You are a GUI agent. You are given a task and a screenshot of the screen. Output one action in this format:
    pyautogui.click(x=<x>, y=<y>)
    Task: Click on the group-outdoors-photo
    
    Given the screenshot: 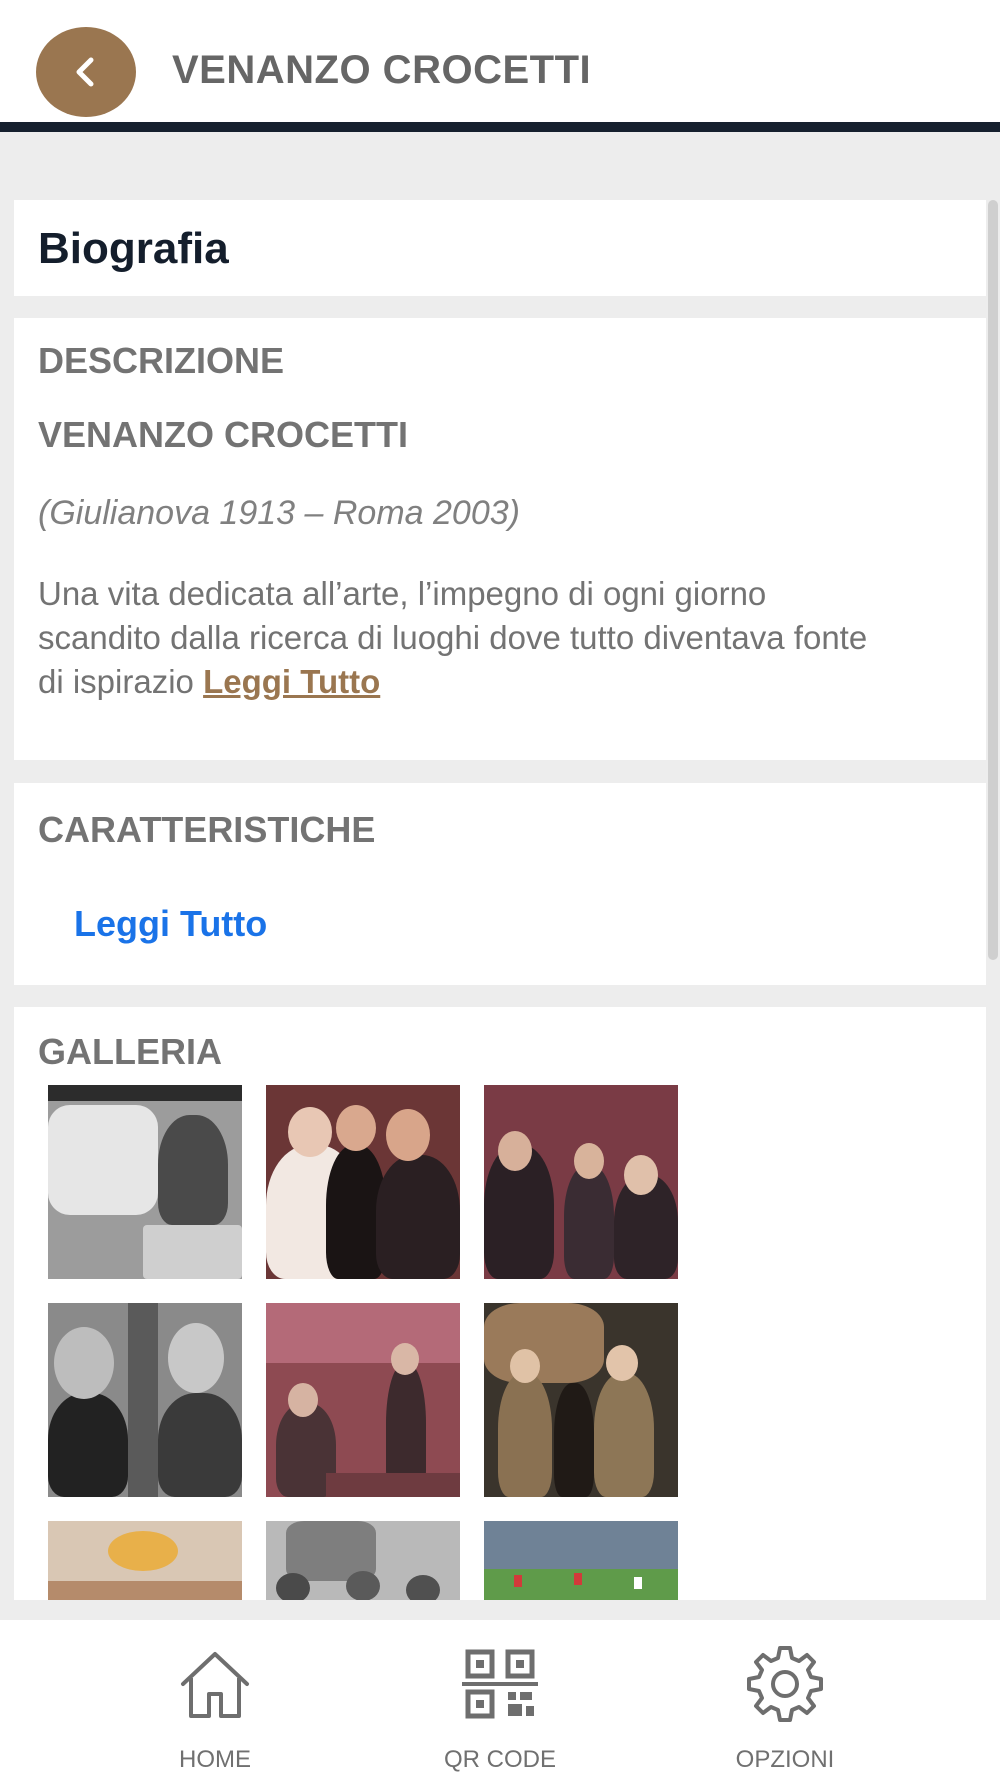 What is the action you would take?
    pyautogui.click(x=363, y=1560)
    